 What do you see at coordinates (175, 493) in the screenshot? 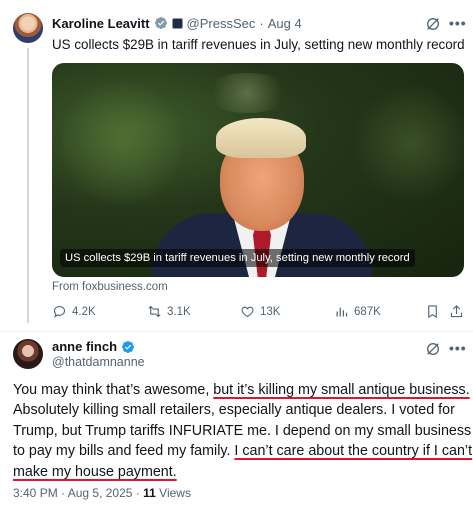
I see `views-label: Views` at bounding box center [175, 493].